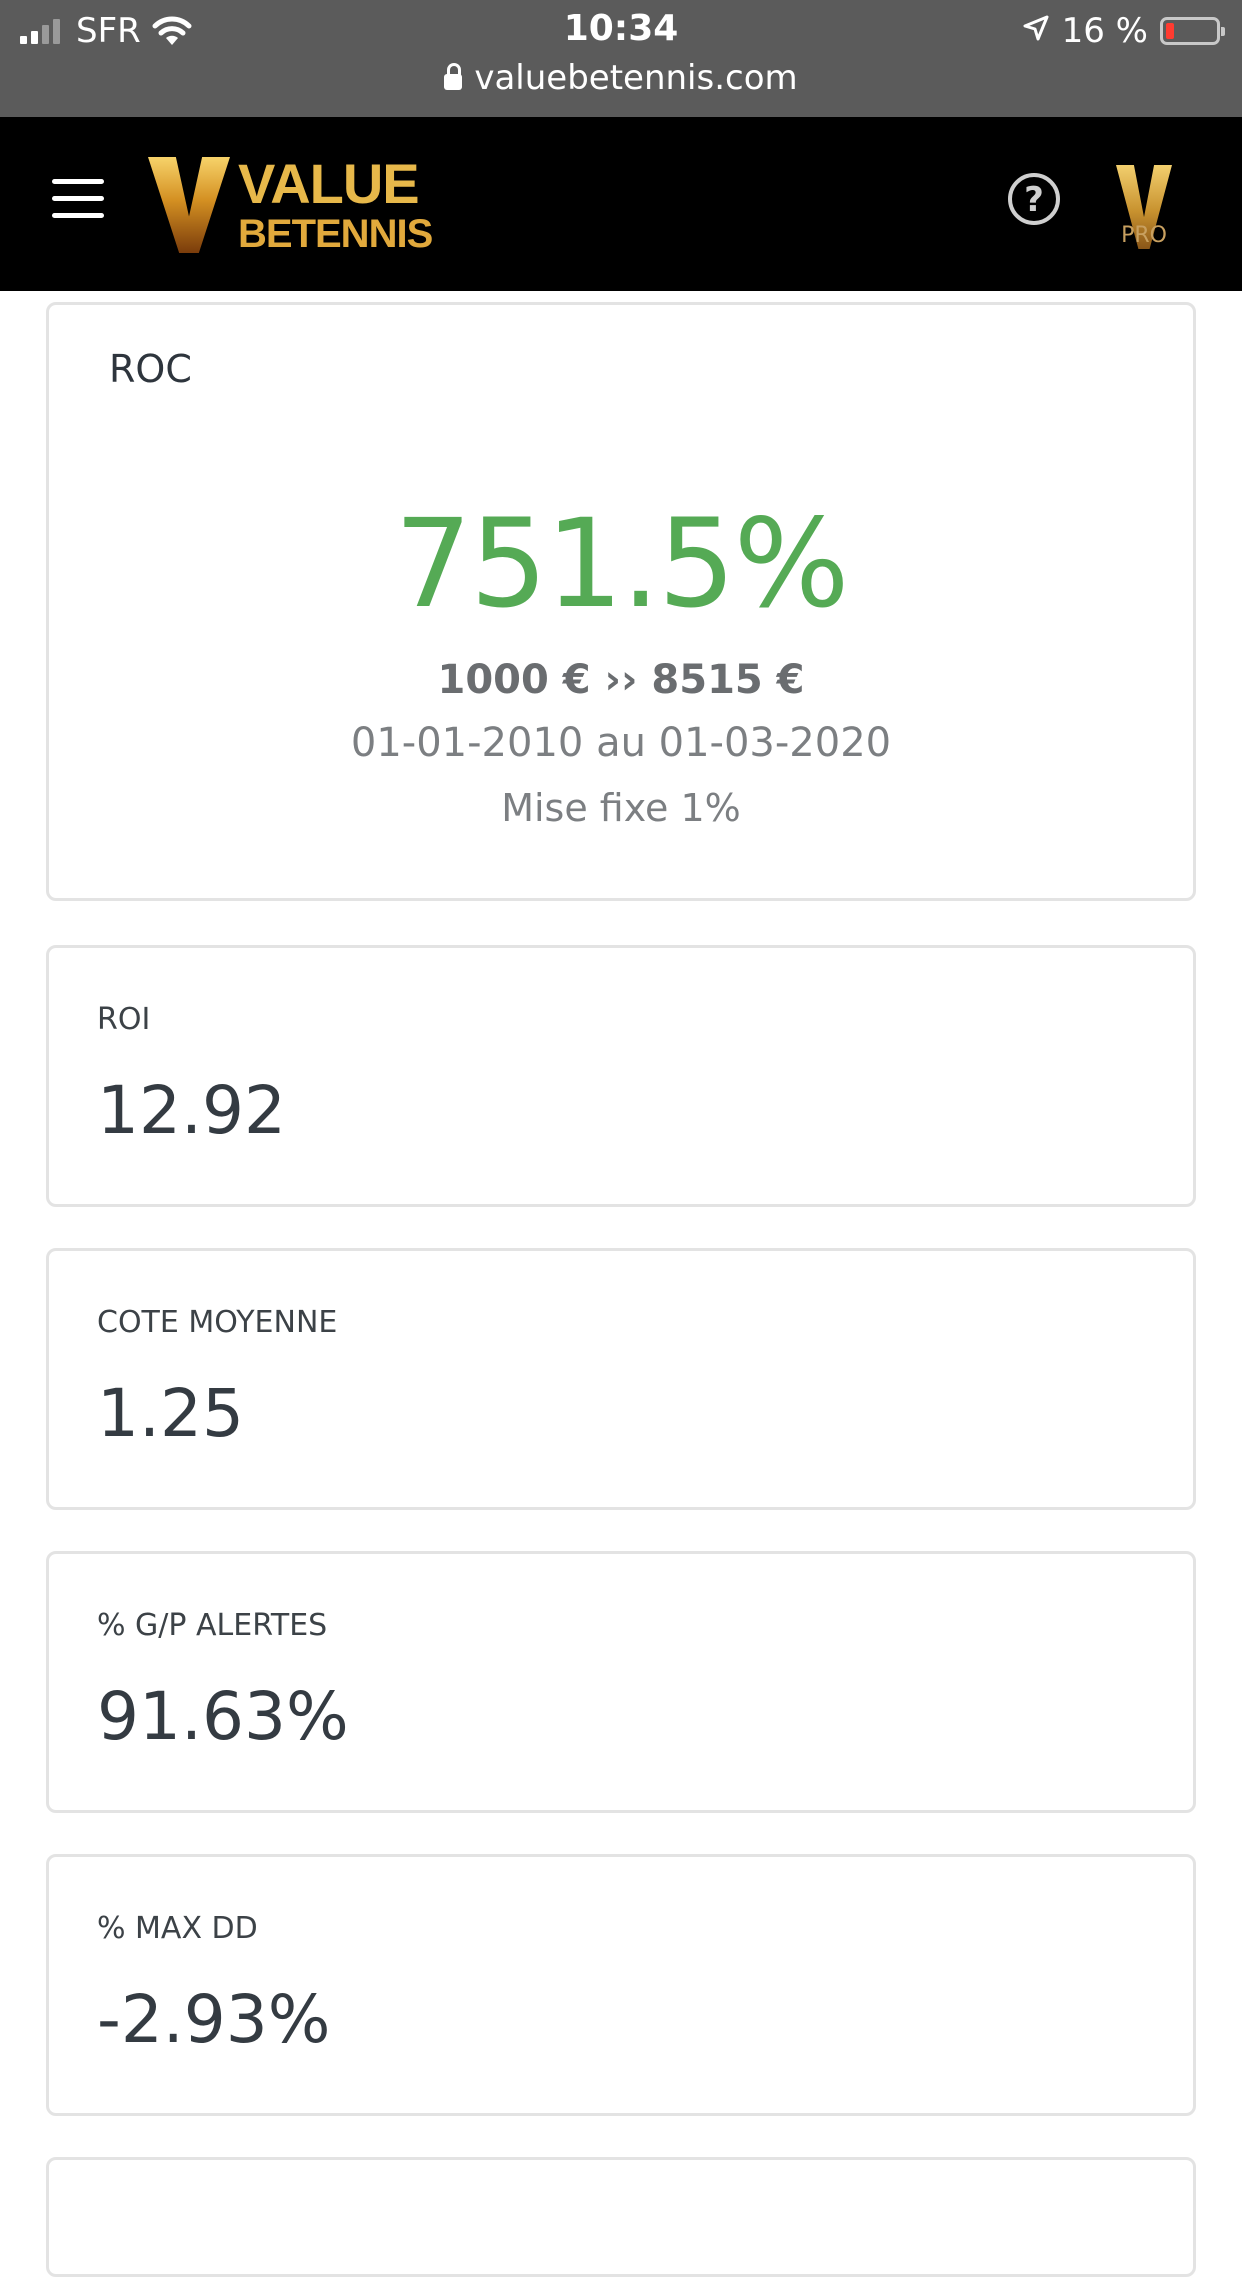 This screenshot has width=1242, height=2277. What do you see at coordinates (329, 183) in the screenshot?
I see `logo-line-1: VALUE` at bounding box center [329, 183].